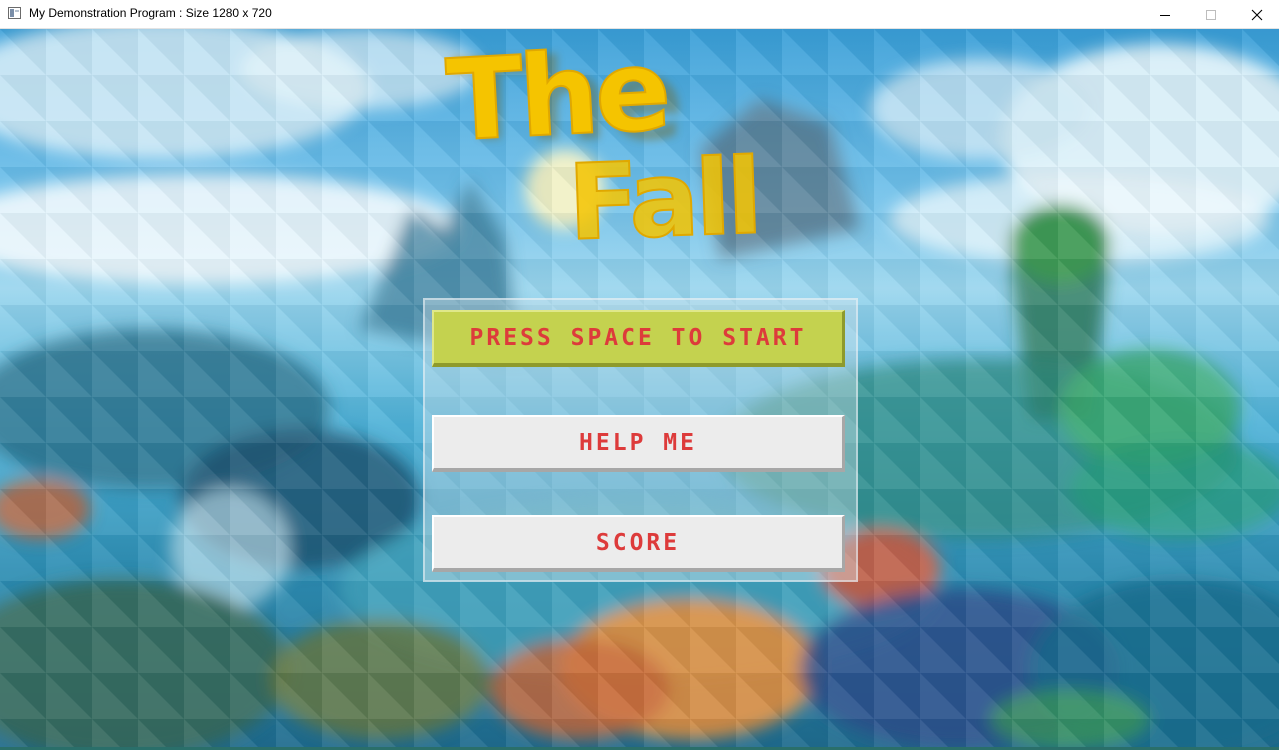 The height and width of the screenshot is (750, 1279). I want to click on minimize-icon, so click(1165, 15).